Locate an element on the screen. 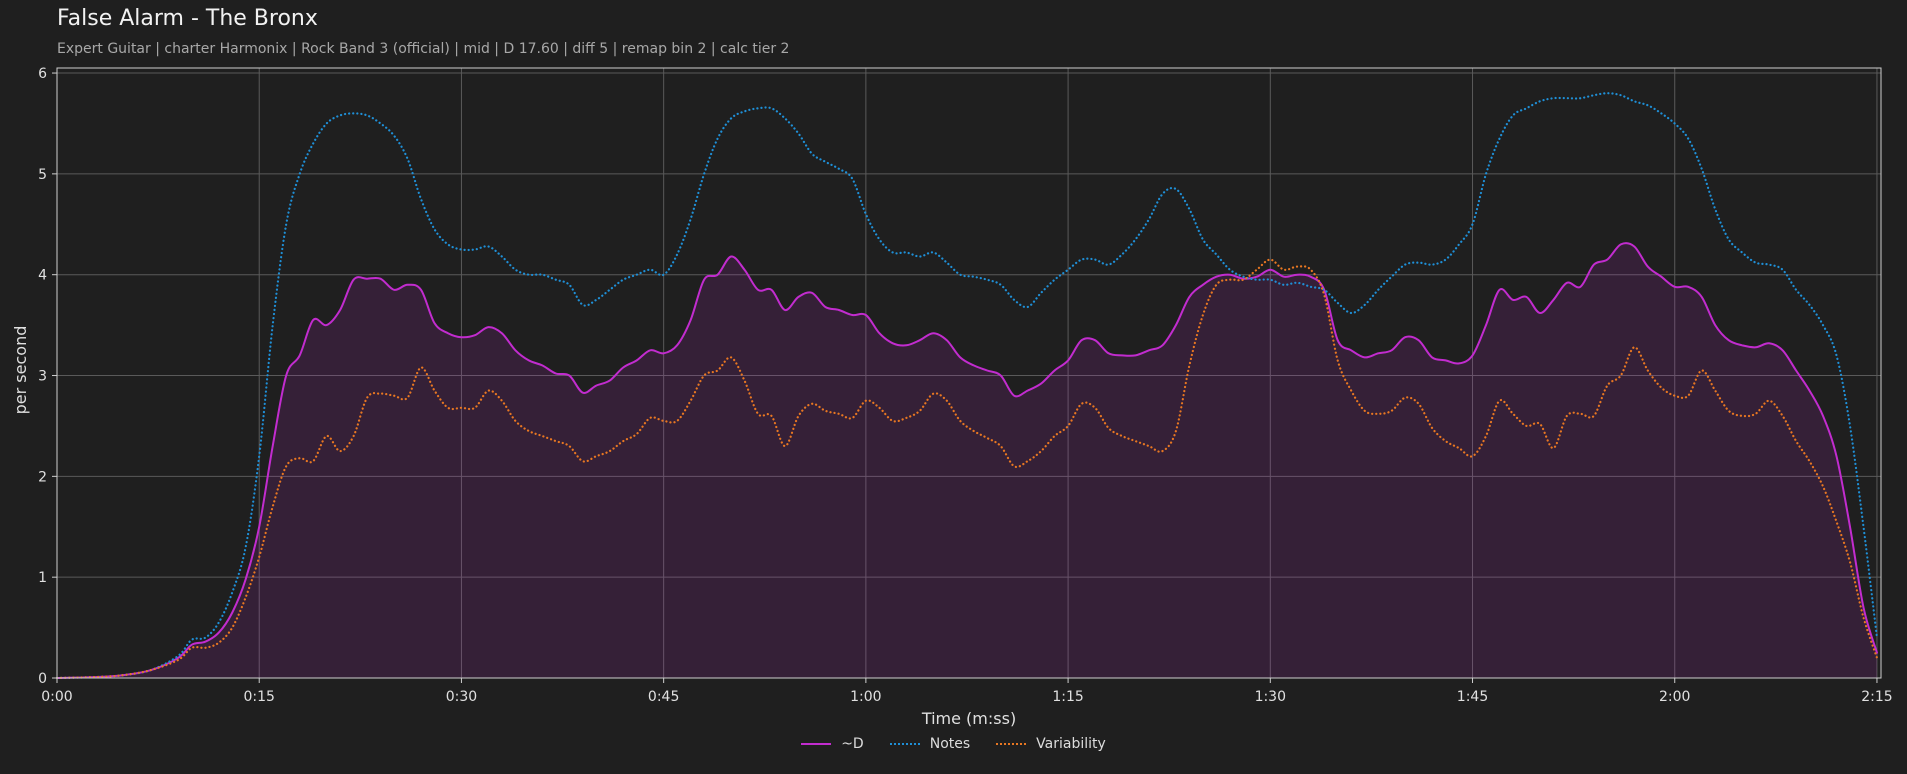 This screenshot has width=1907, height=774. x-tick-label: 2:00 is located at coordinates (1674, 697).